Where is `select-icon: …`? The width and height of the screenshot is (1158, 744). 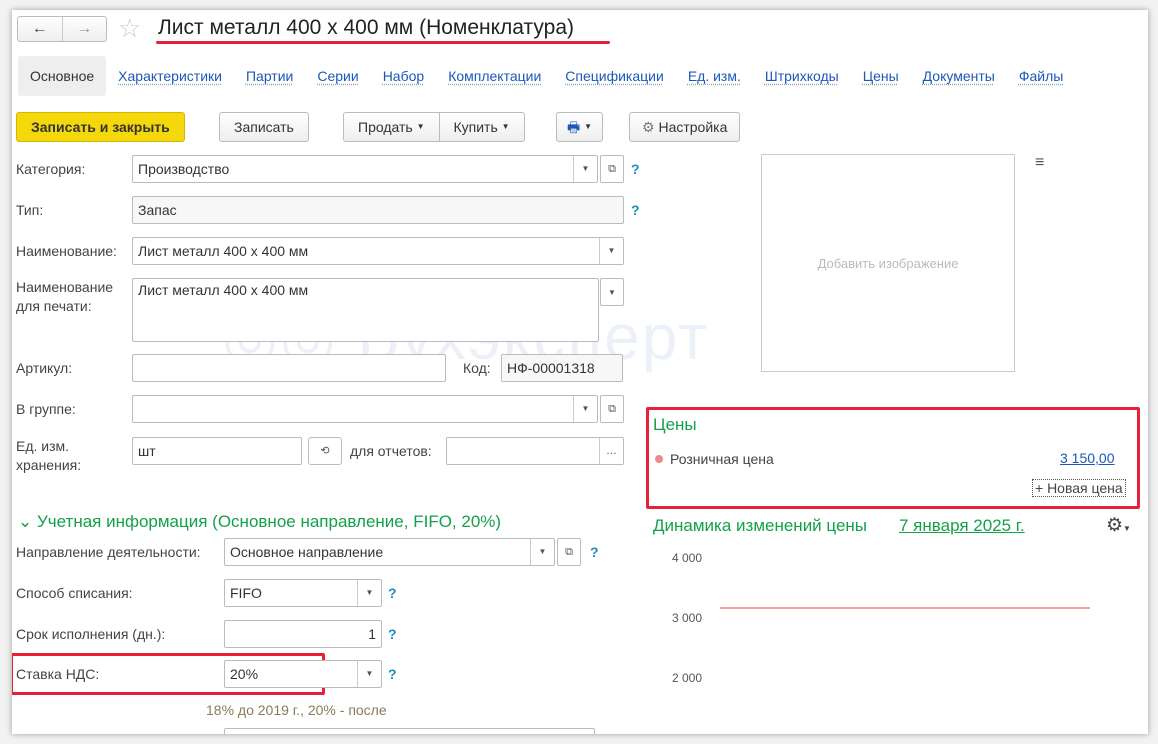 select-icon: … is located at coordinates (611, 451).